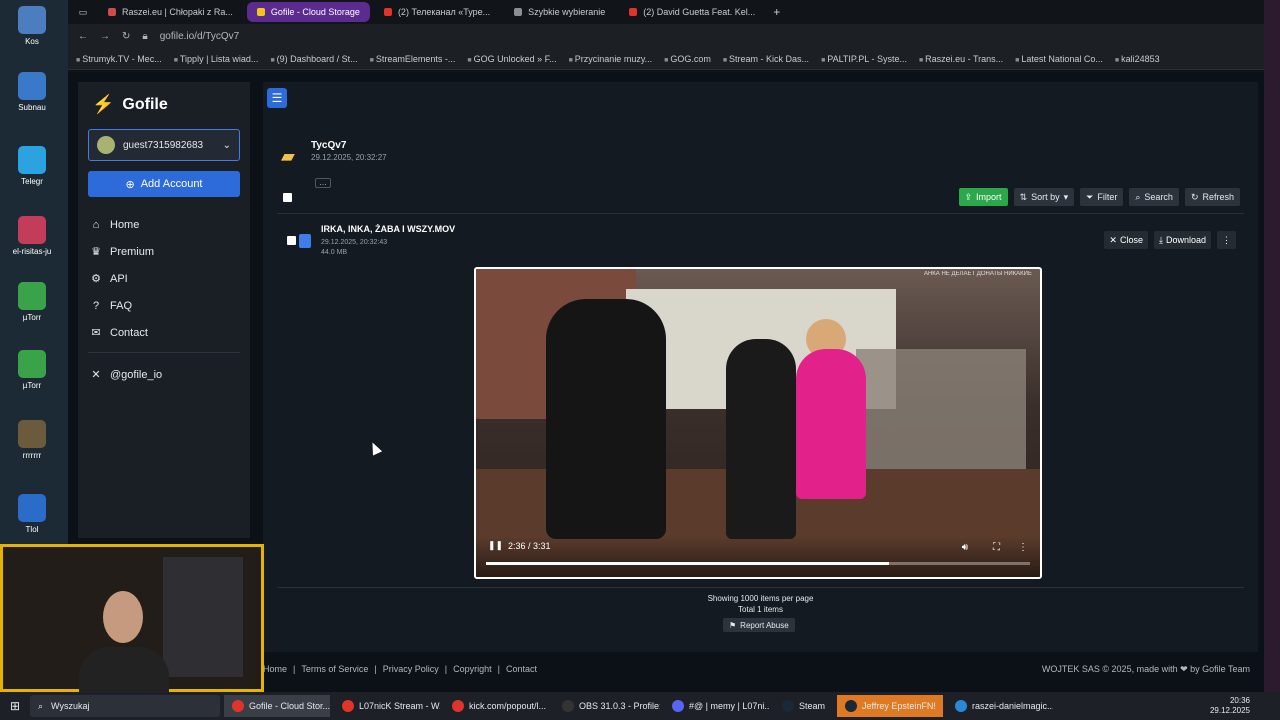 The image size is (1280, 720). Describe the element at coordinates (1212, 197) in the screenshot. I see `refresh-button: ↻ Refresh` at that location.